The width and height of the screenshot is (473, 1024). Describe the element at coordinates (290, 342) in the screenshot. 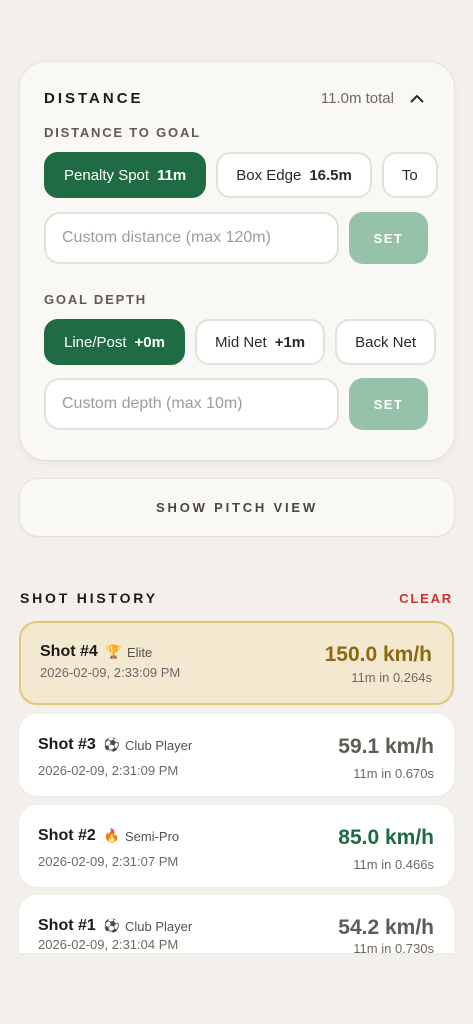

I see `depth-value: +1m` at that location.